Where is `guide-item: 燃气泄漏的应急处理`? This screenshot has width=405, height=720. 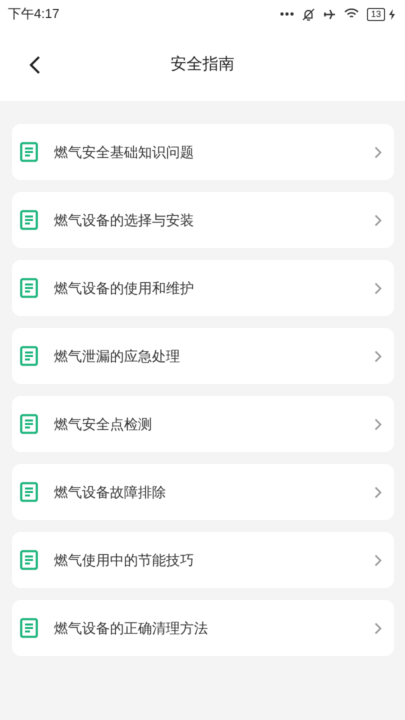
guide-item: 燃气泄漏的应急处理 is located at coordinates (203, 356).